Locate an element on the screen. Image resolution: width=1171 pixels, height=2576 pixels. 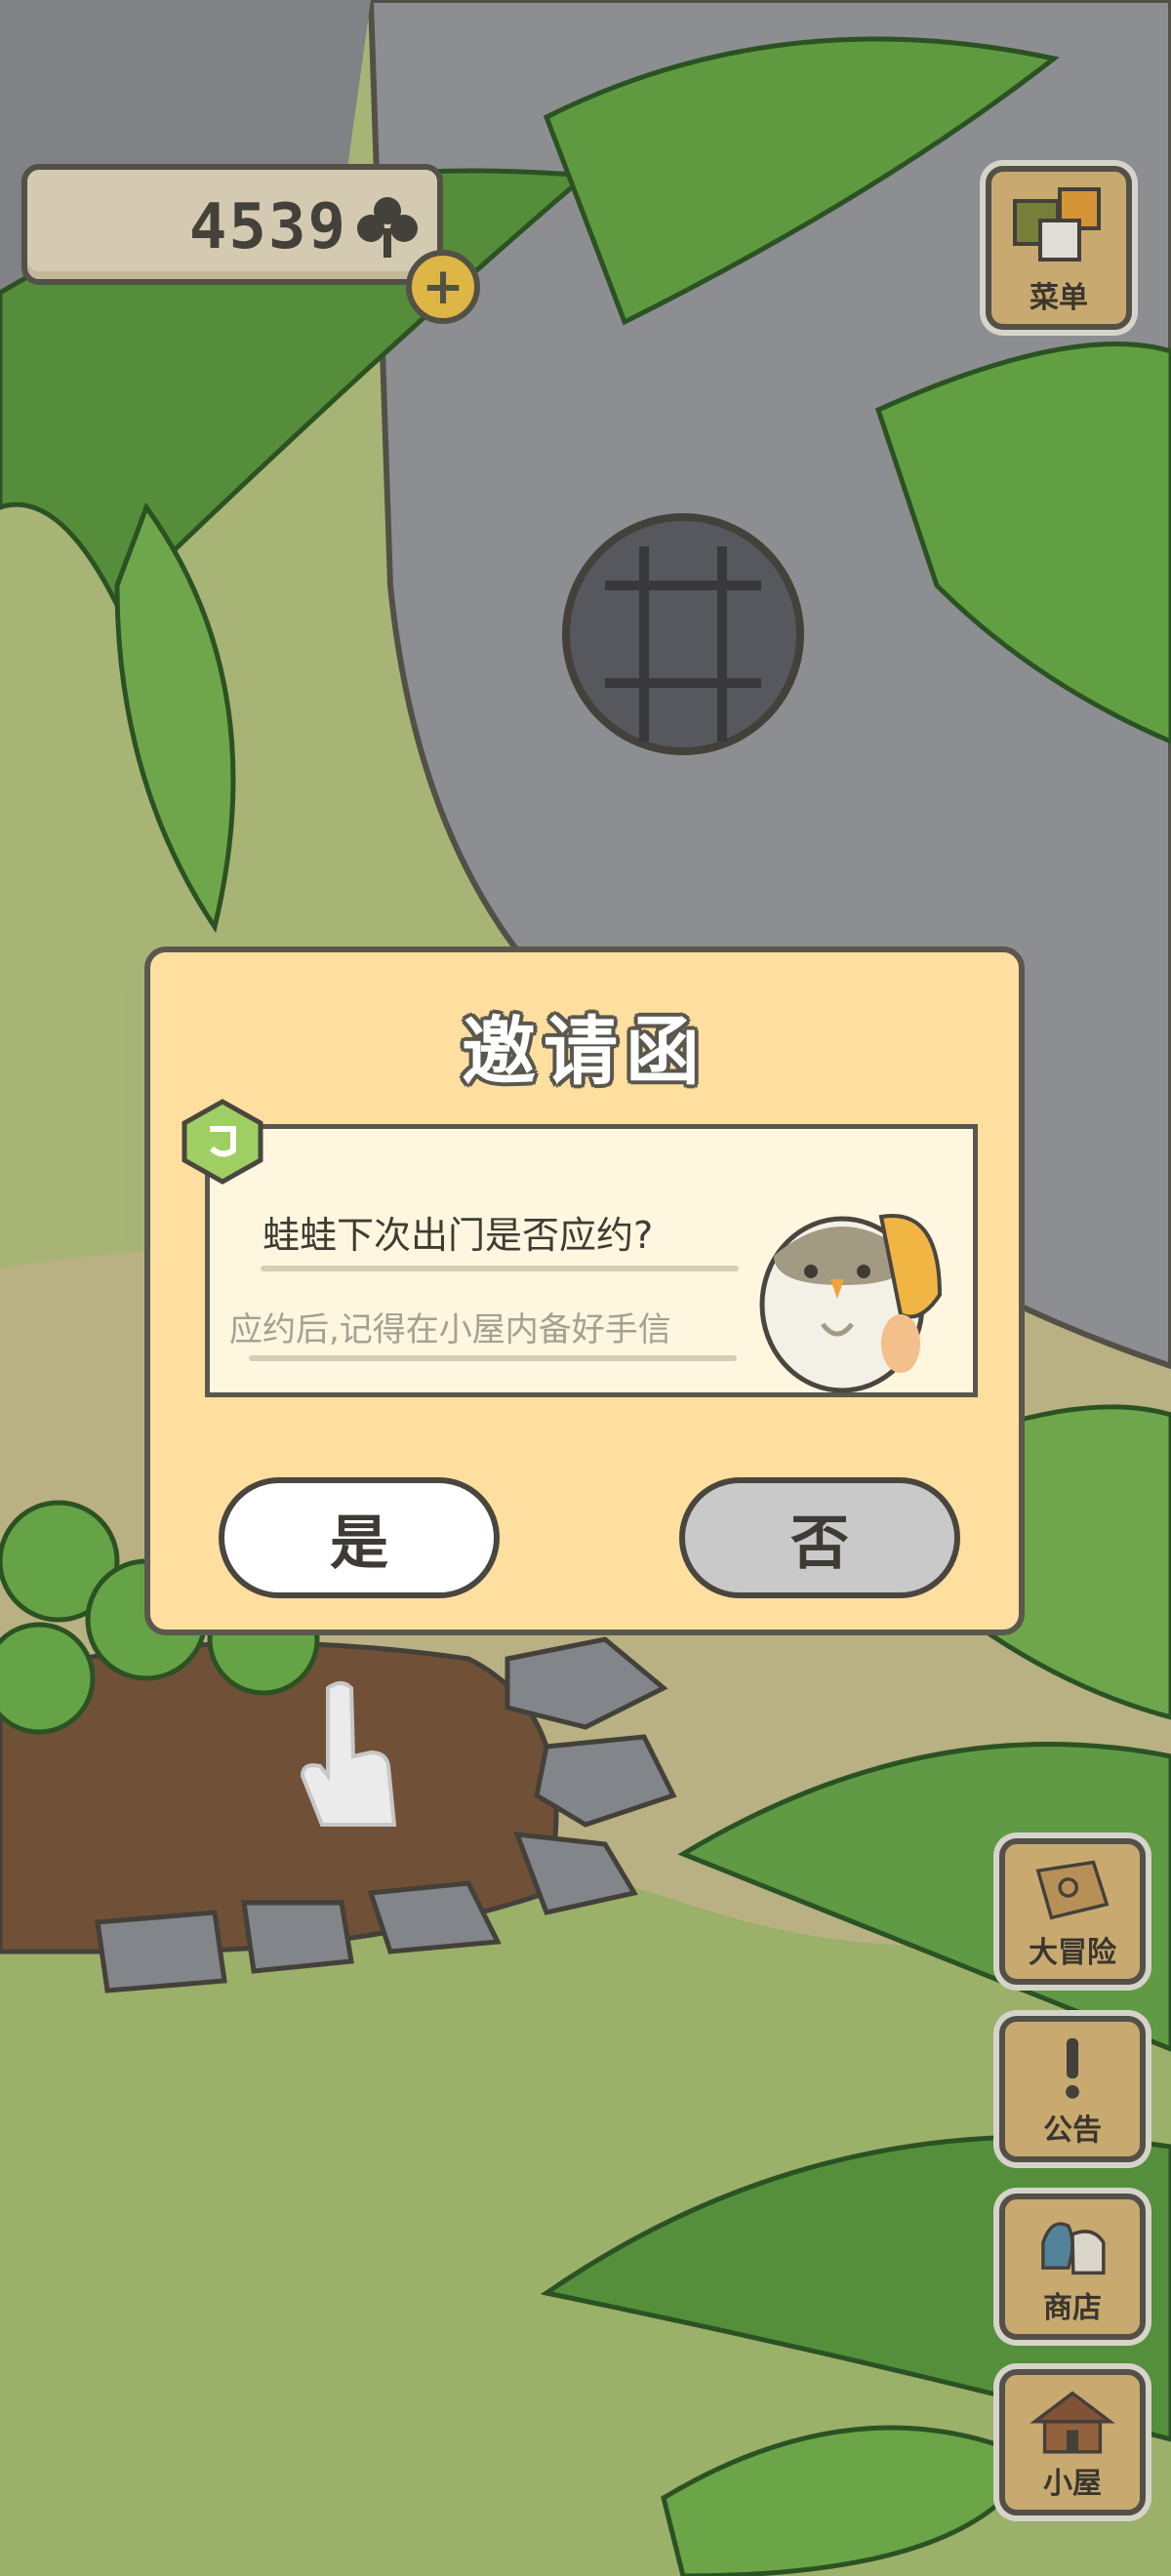
yes-button: 是 is located at coordinates (359, 1537).